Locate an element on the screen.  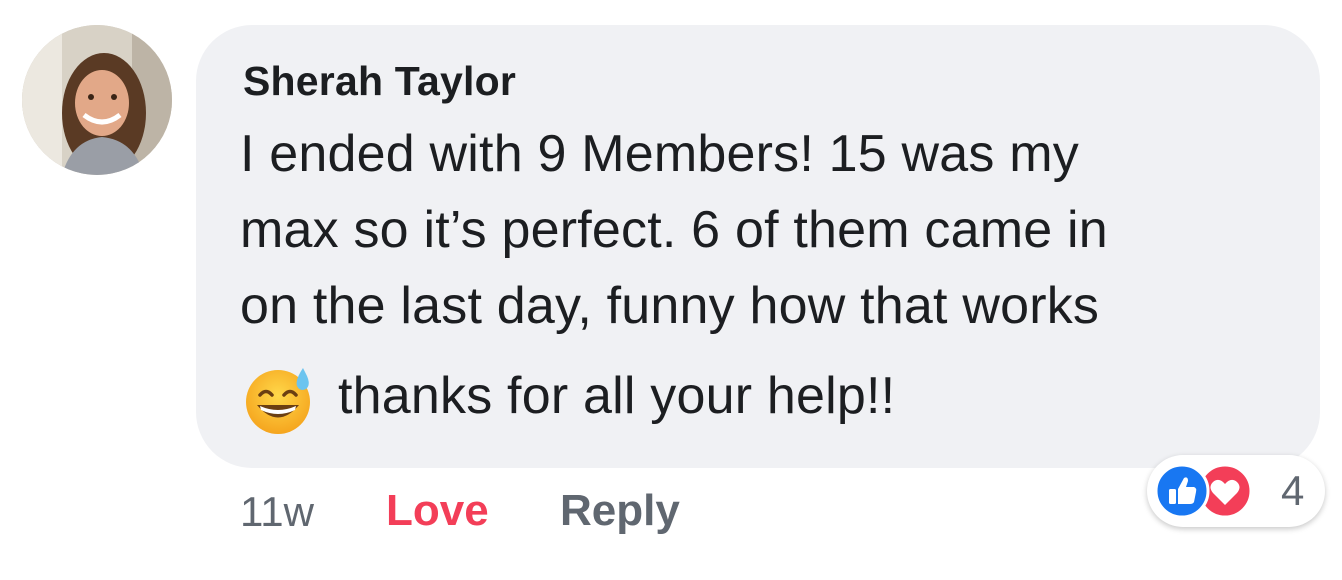
timestamp: 11w is located at coordinates (277, 512).